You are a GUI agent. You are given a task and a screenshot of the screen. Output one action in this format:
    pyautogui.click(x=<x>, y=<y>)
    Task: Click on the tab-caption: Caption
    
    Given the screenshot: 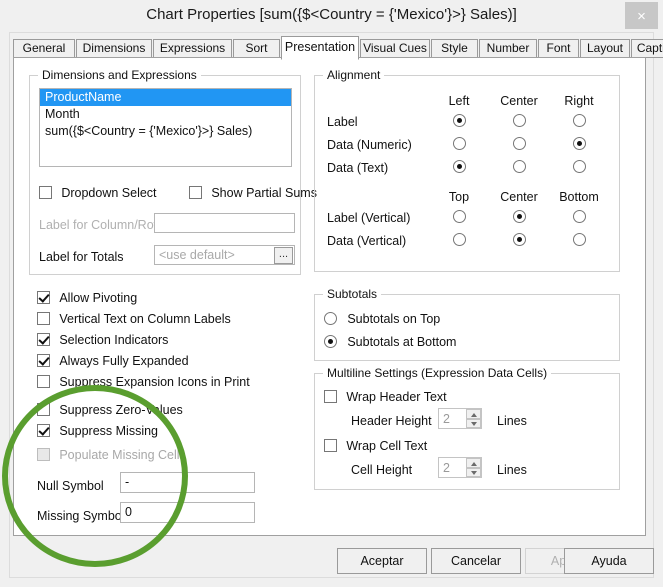 What is the action you would take?
    pyautogui.click(x=647, y=48)
    